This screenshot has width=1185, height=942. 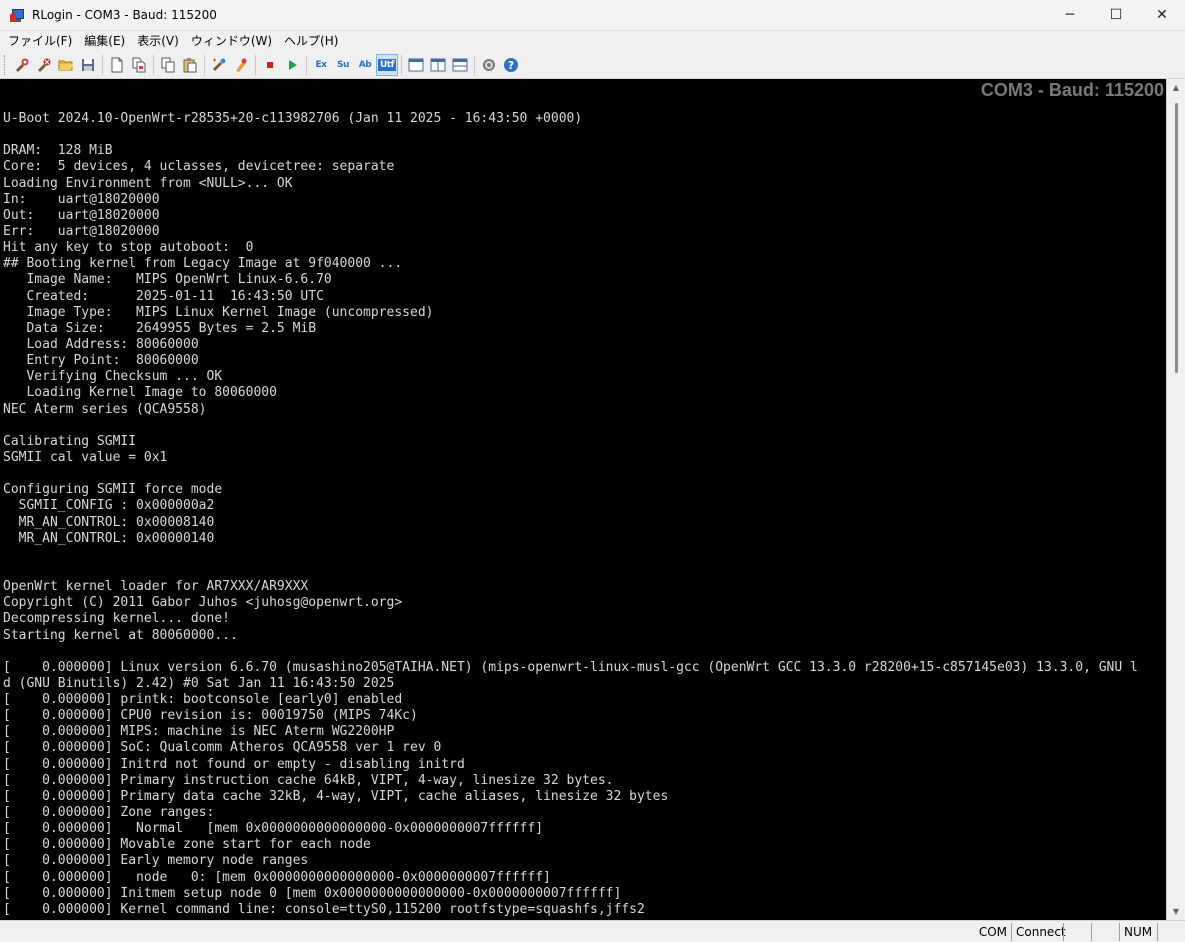 What do you see at coordinates (160, 328) in the screenshot?
I see `terminal-line: Data Size: 2649955 Bytes = 2.5 MiB` at bounding box center [160, 328].